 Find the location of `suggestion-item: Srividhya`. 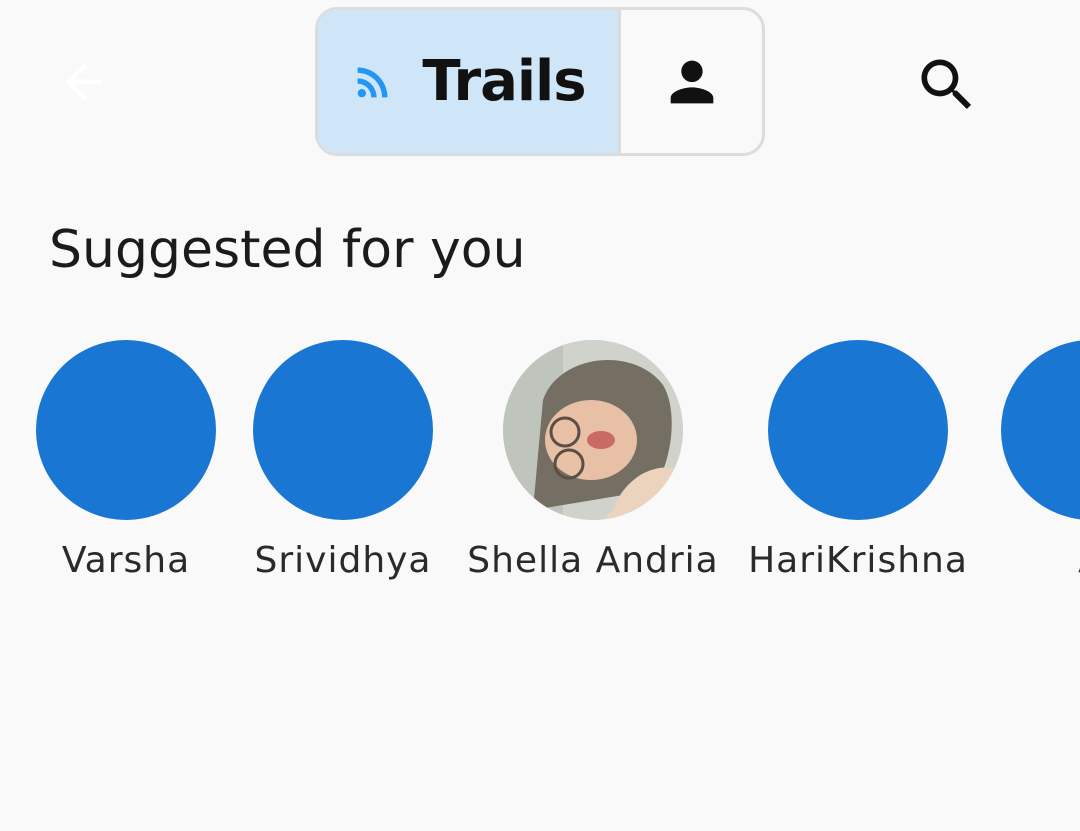

suggestion-item: Srividhya is located at coordinates (343, 465).